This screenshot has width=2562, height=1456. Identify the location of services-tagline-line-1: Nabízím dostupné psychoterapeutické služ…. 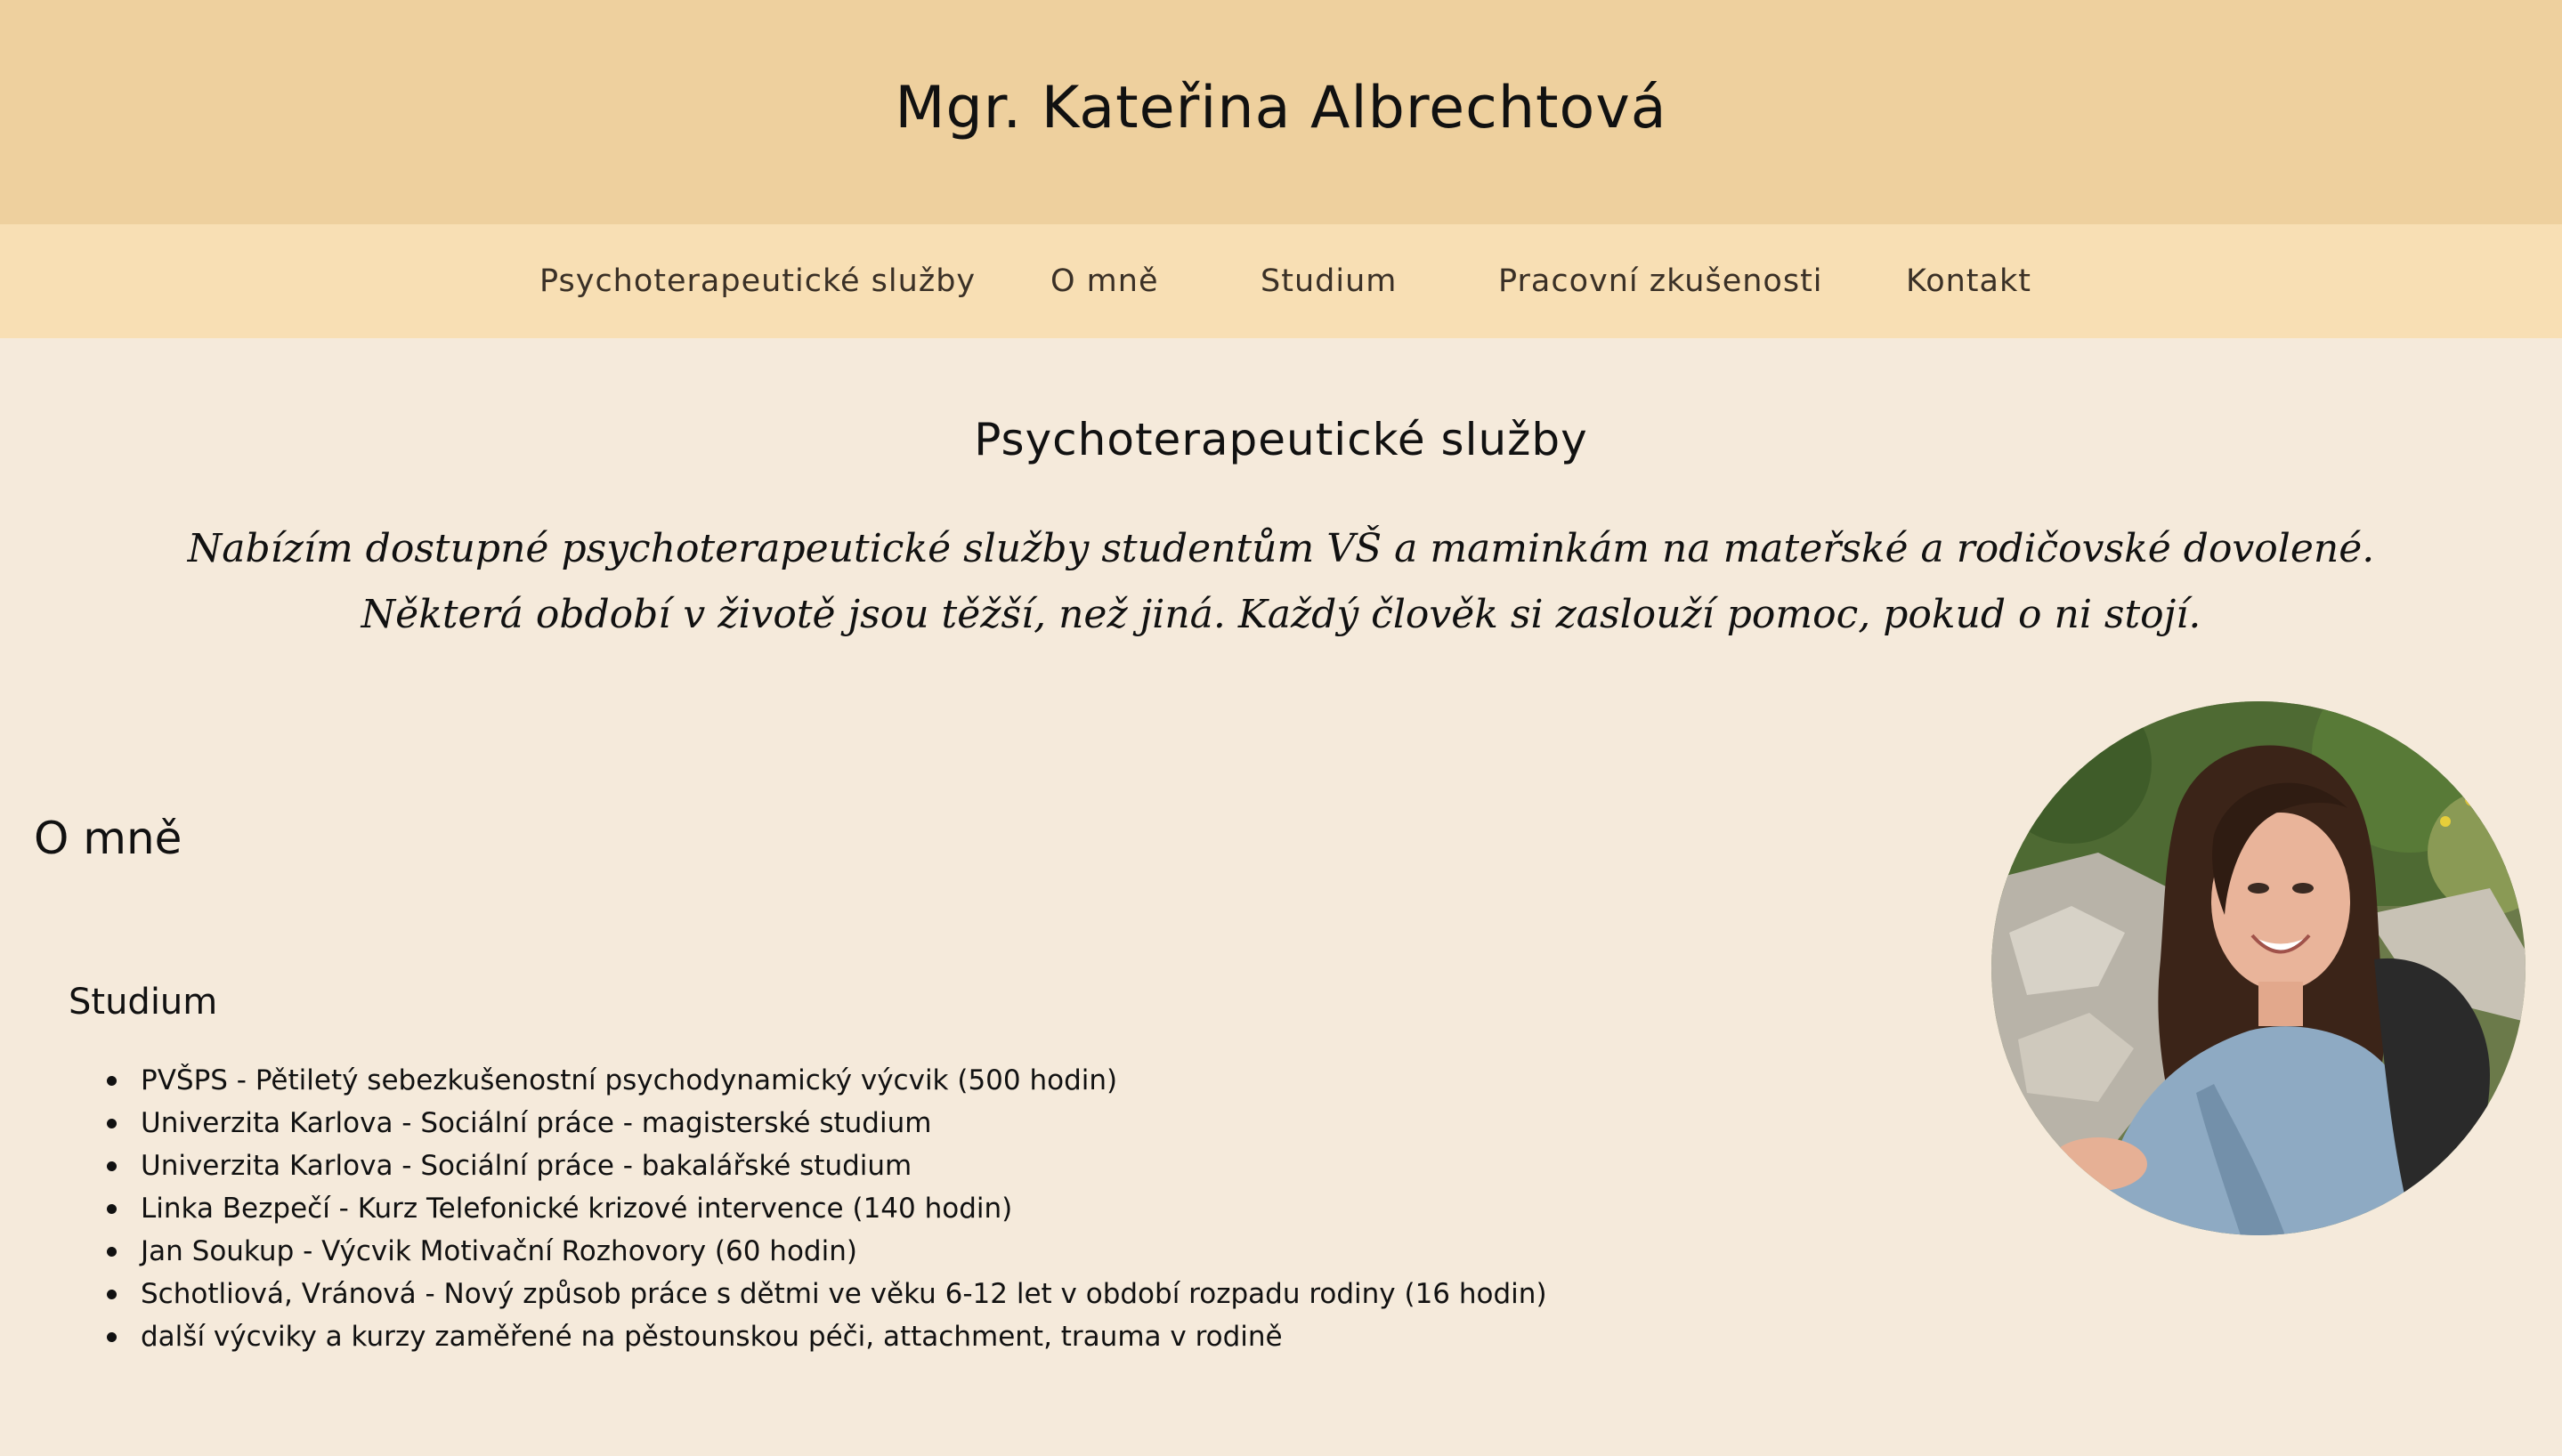
(1281, 548).